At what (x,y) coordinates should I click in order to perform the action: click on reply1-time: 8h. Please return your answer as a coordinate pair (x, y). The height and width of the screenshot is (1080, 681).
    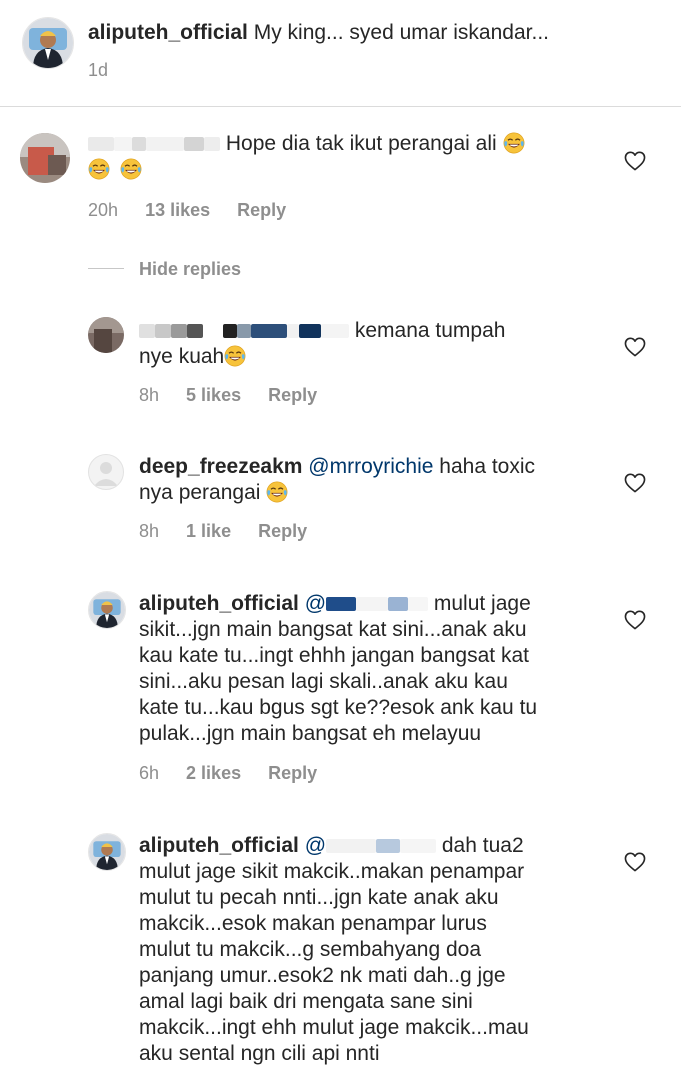
    Looking at the image, I should click on (149, 395).